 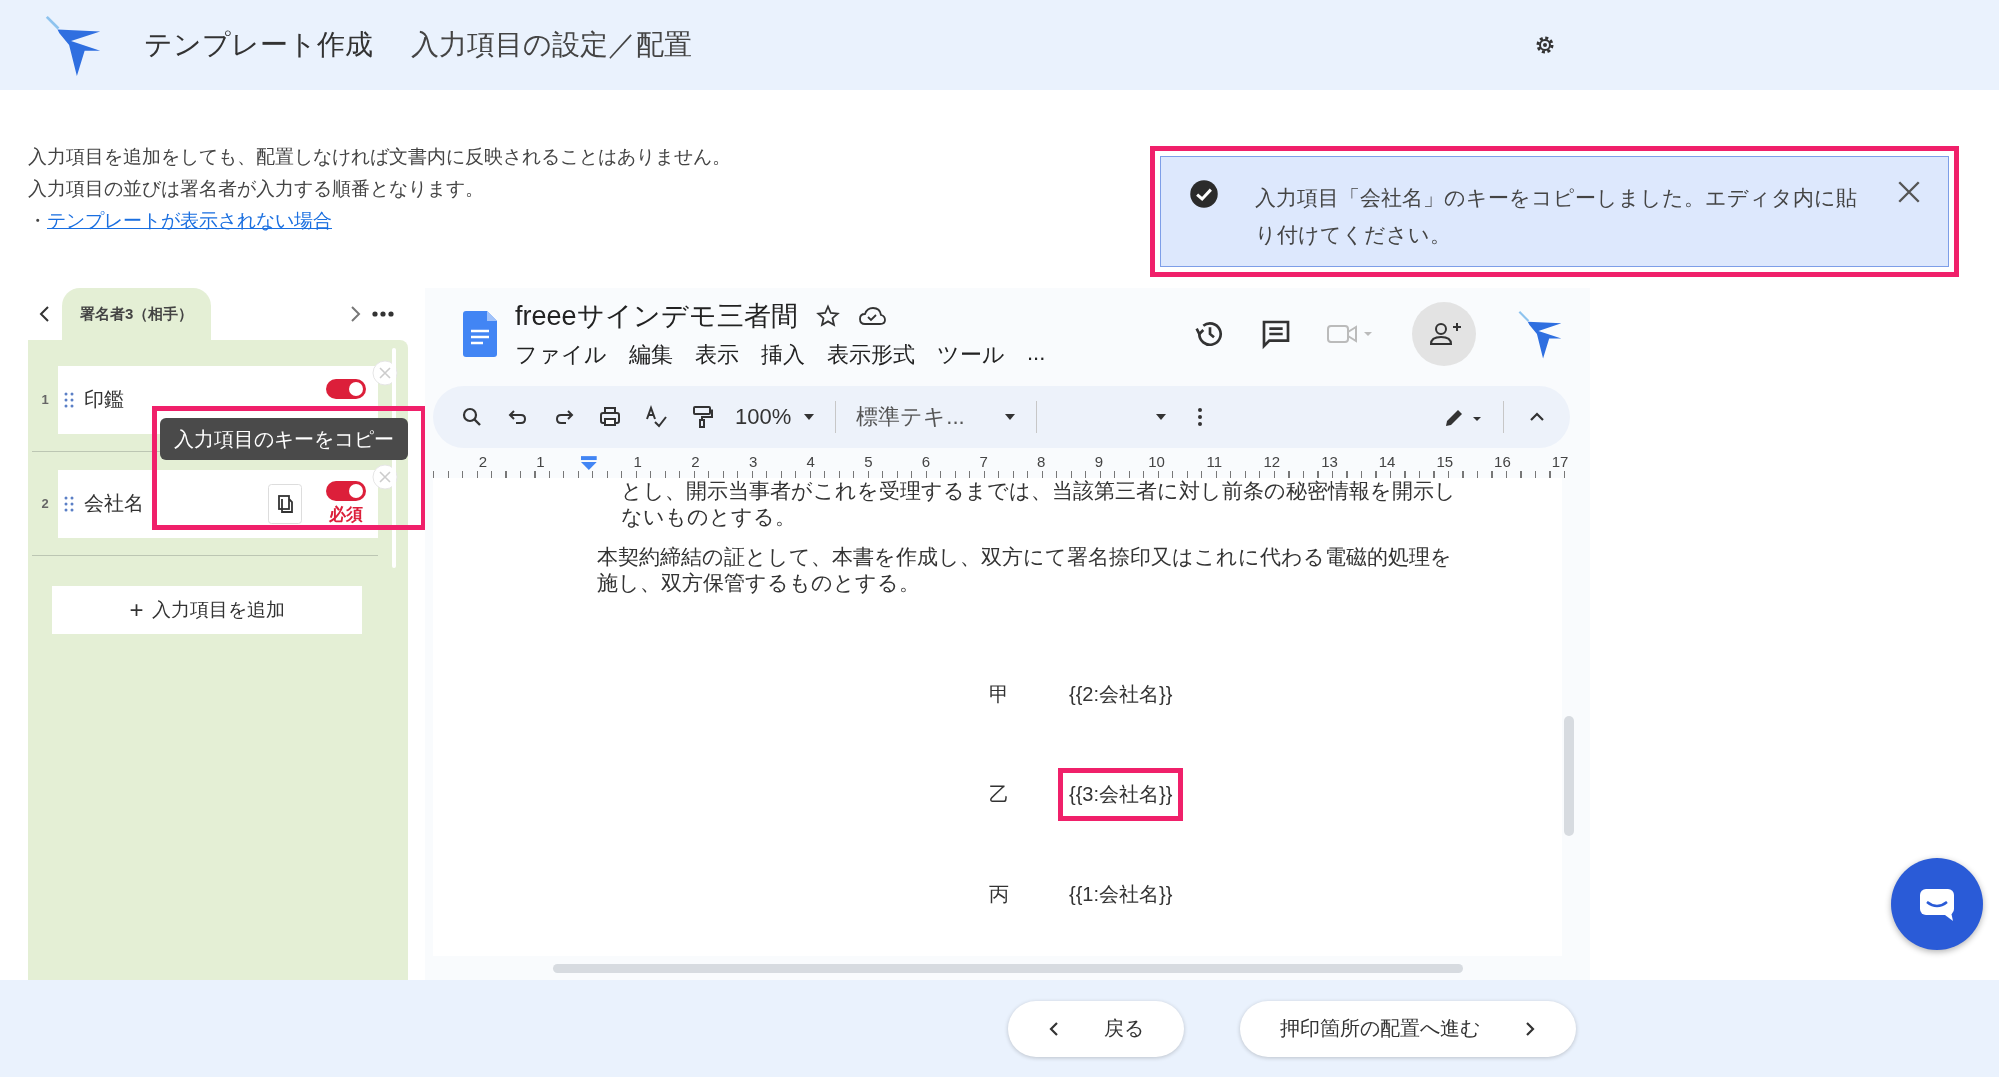 I want to click on comment-icon, so click(x=1276, y=334).